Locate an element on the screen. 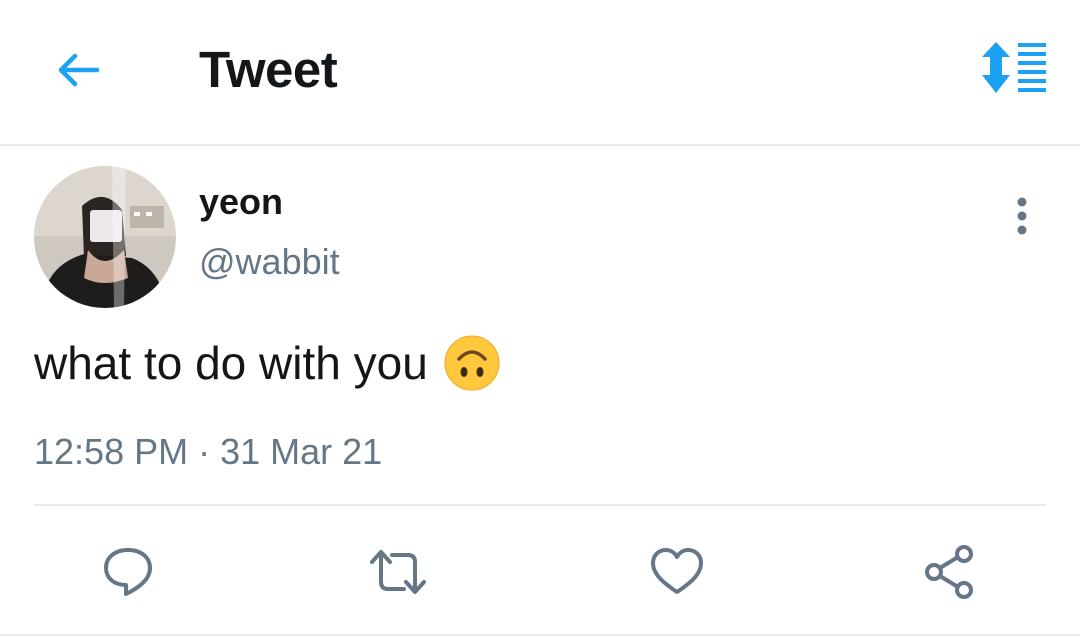 This screenshot has height=637, width=1080. reply-icon is located at coordinates (128, 572).